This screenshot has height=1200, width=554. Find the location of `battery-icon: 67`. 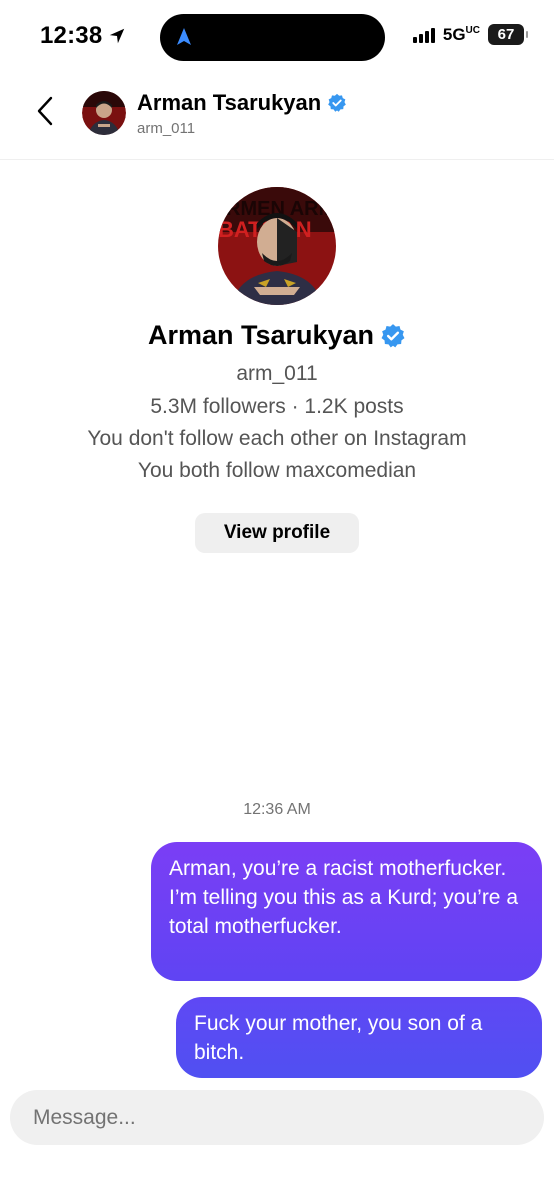

battery-icon: 67 is located at coordinates (508, 34).